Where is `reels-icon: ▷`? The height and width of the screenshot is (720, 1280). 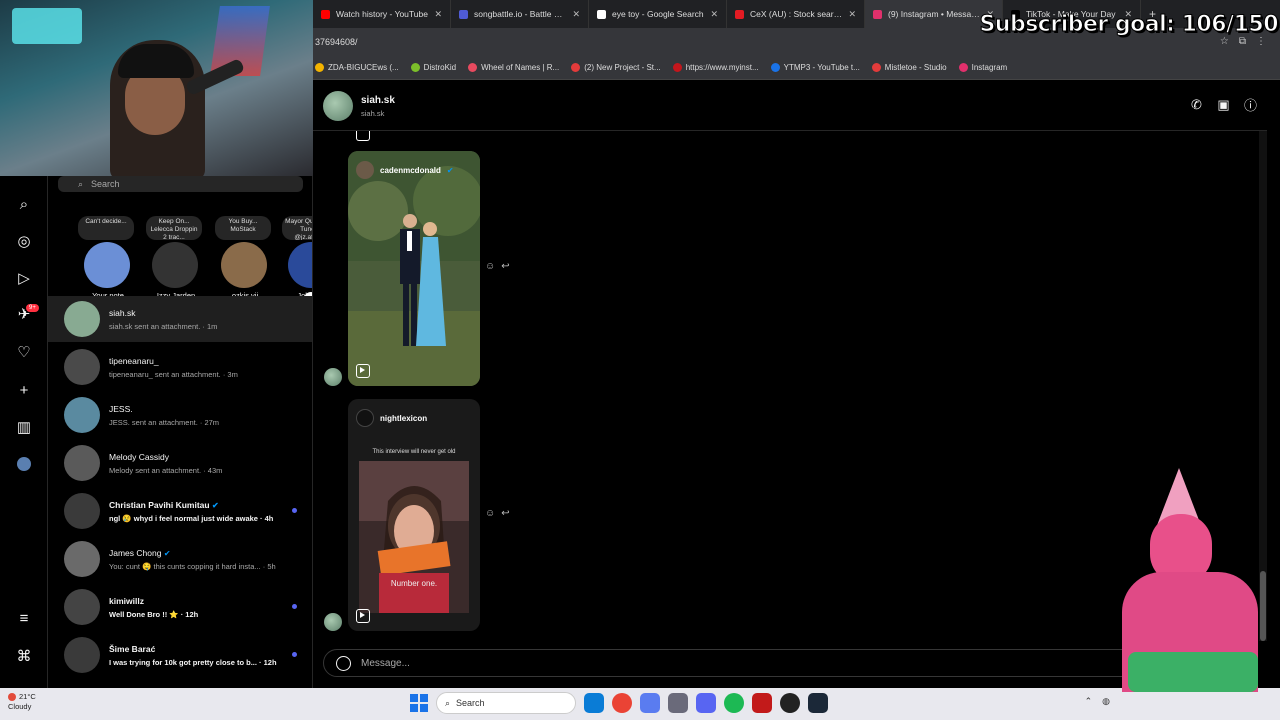
reels-icon: ▷ is located at coordinates (24, 278).